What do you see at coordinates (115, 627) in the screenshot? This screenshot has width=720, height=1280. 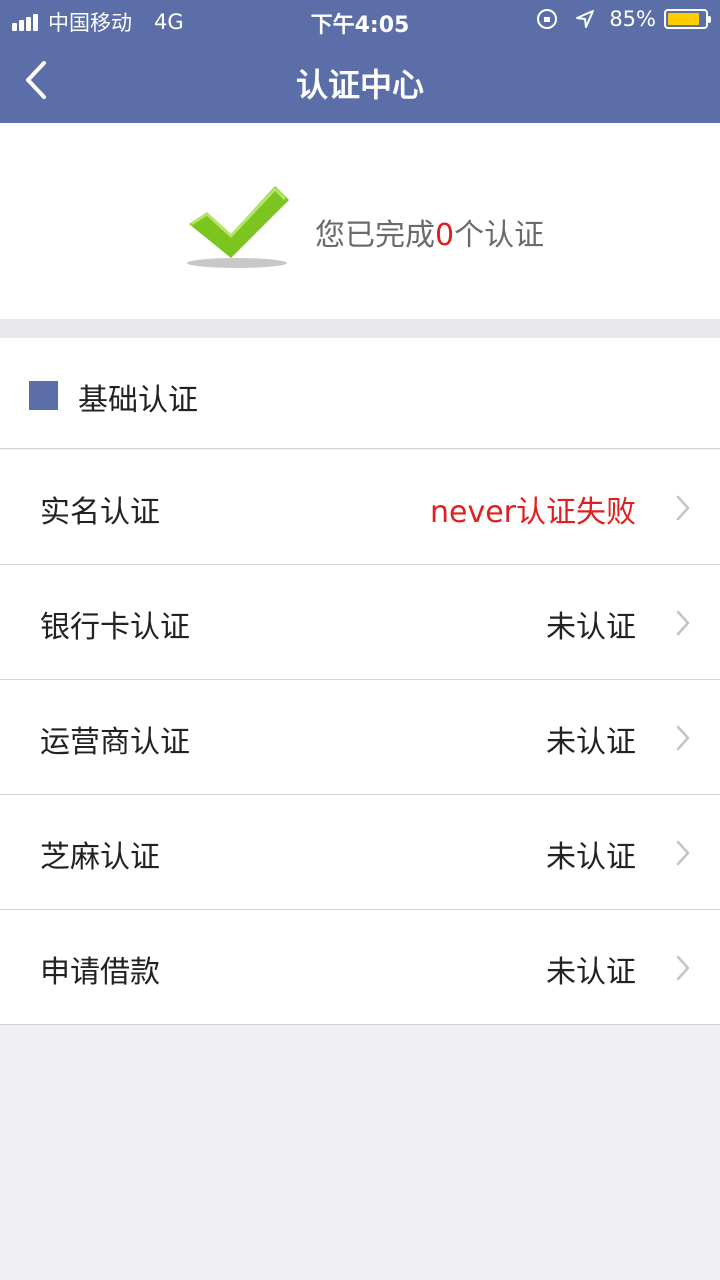 I see `item-label: 银行卡认证` at bounding box center [115, 627].